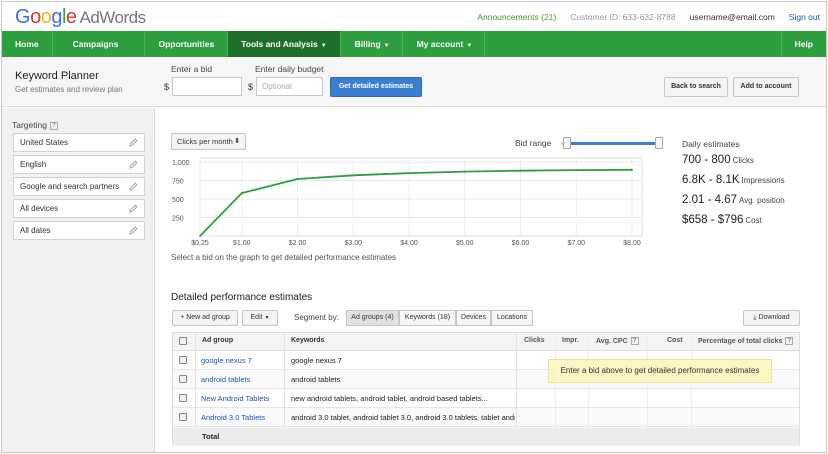 Image resolution: width=828 pixels, height=454 pixels. What do you see at coordinates (675, 340) in the screenshot?
I see `col-cost: Cost` at bounding box center [675, 340].